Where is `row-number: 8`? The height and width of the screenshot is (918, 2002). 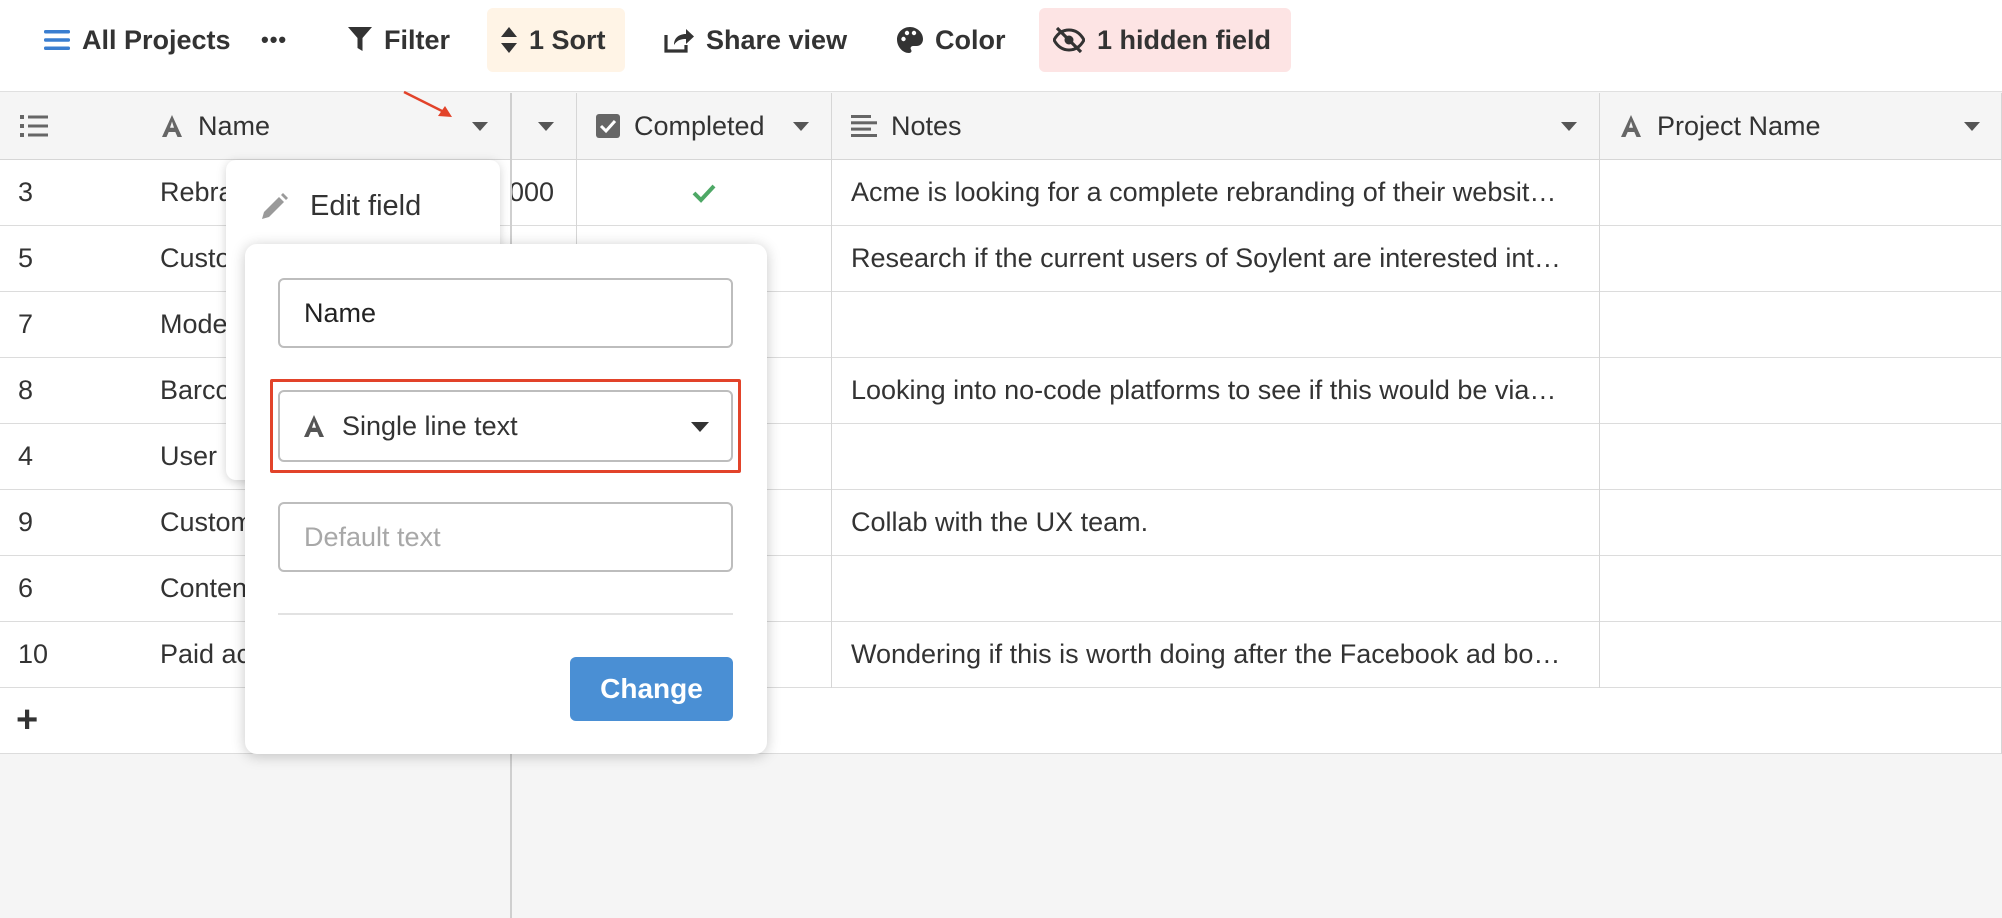 row-number: 8 is located at coordinates (26, 390).